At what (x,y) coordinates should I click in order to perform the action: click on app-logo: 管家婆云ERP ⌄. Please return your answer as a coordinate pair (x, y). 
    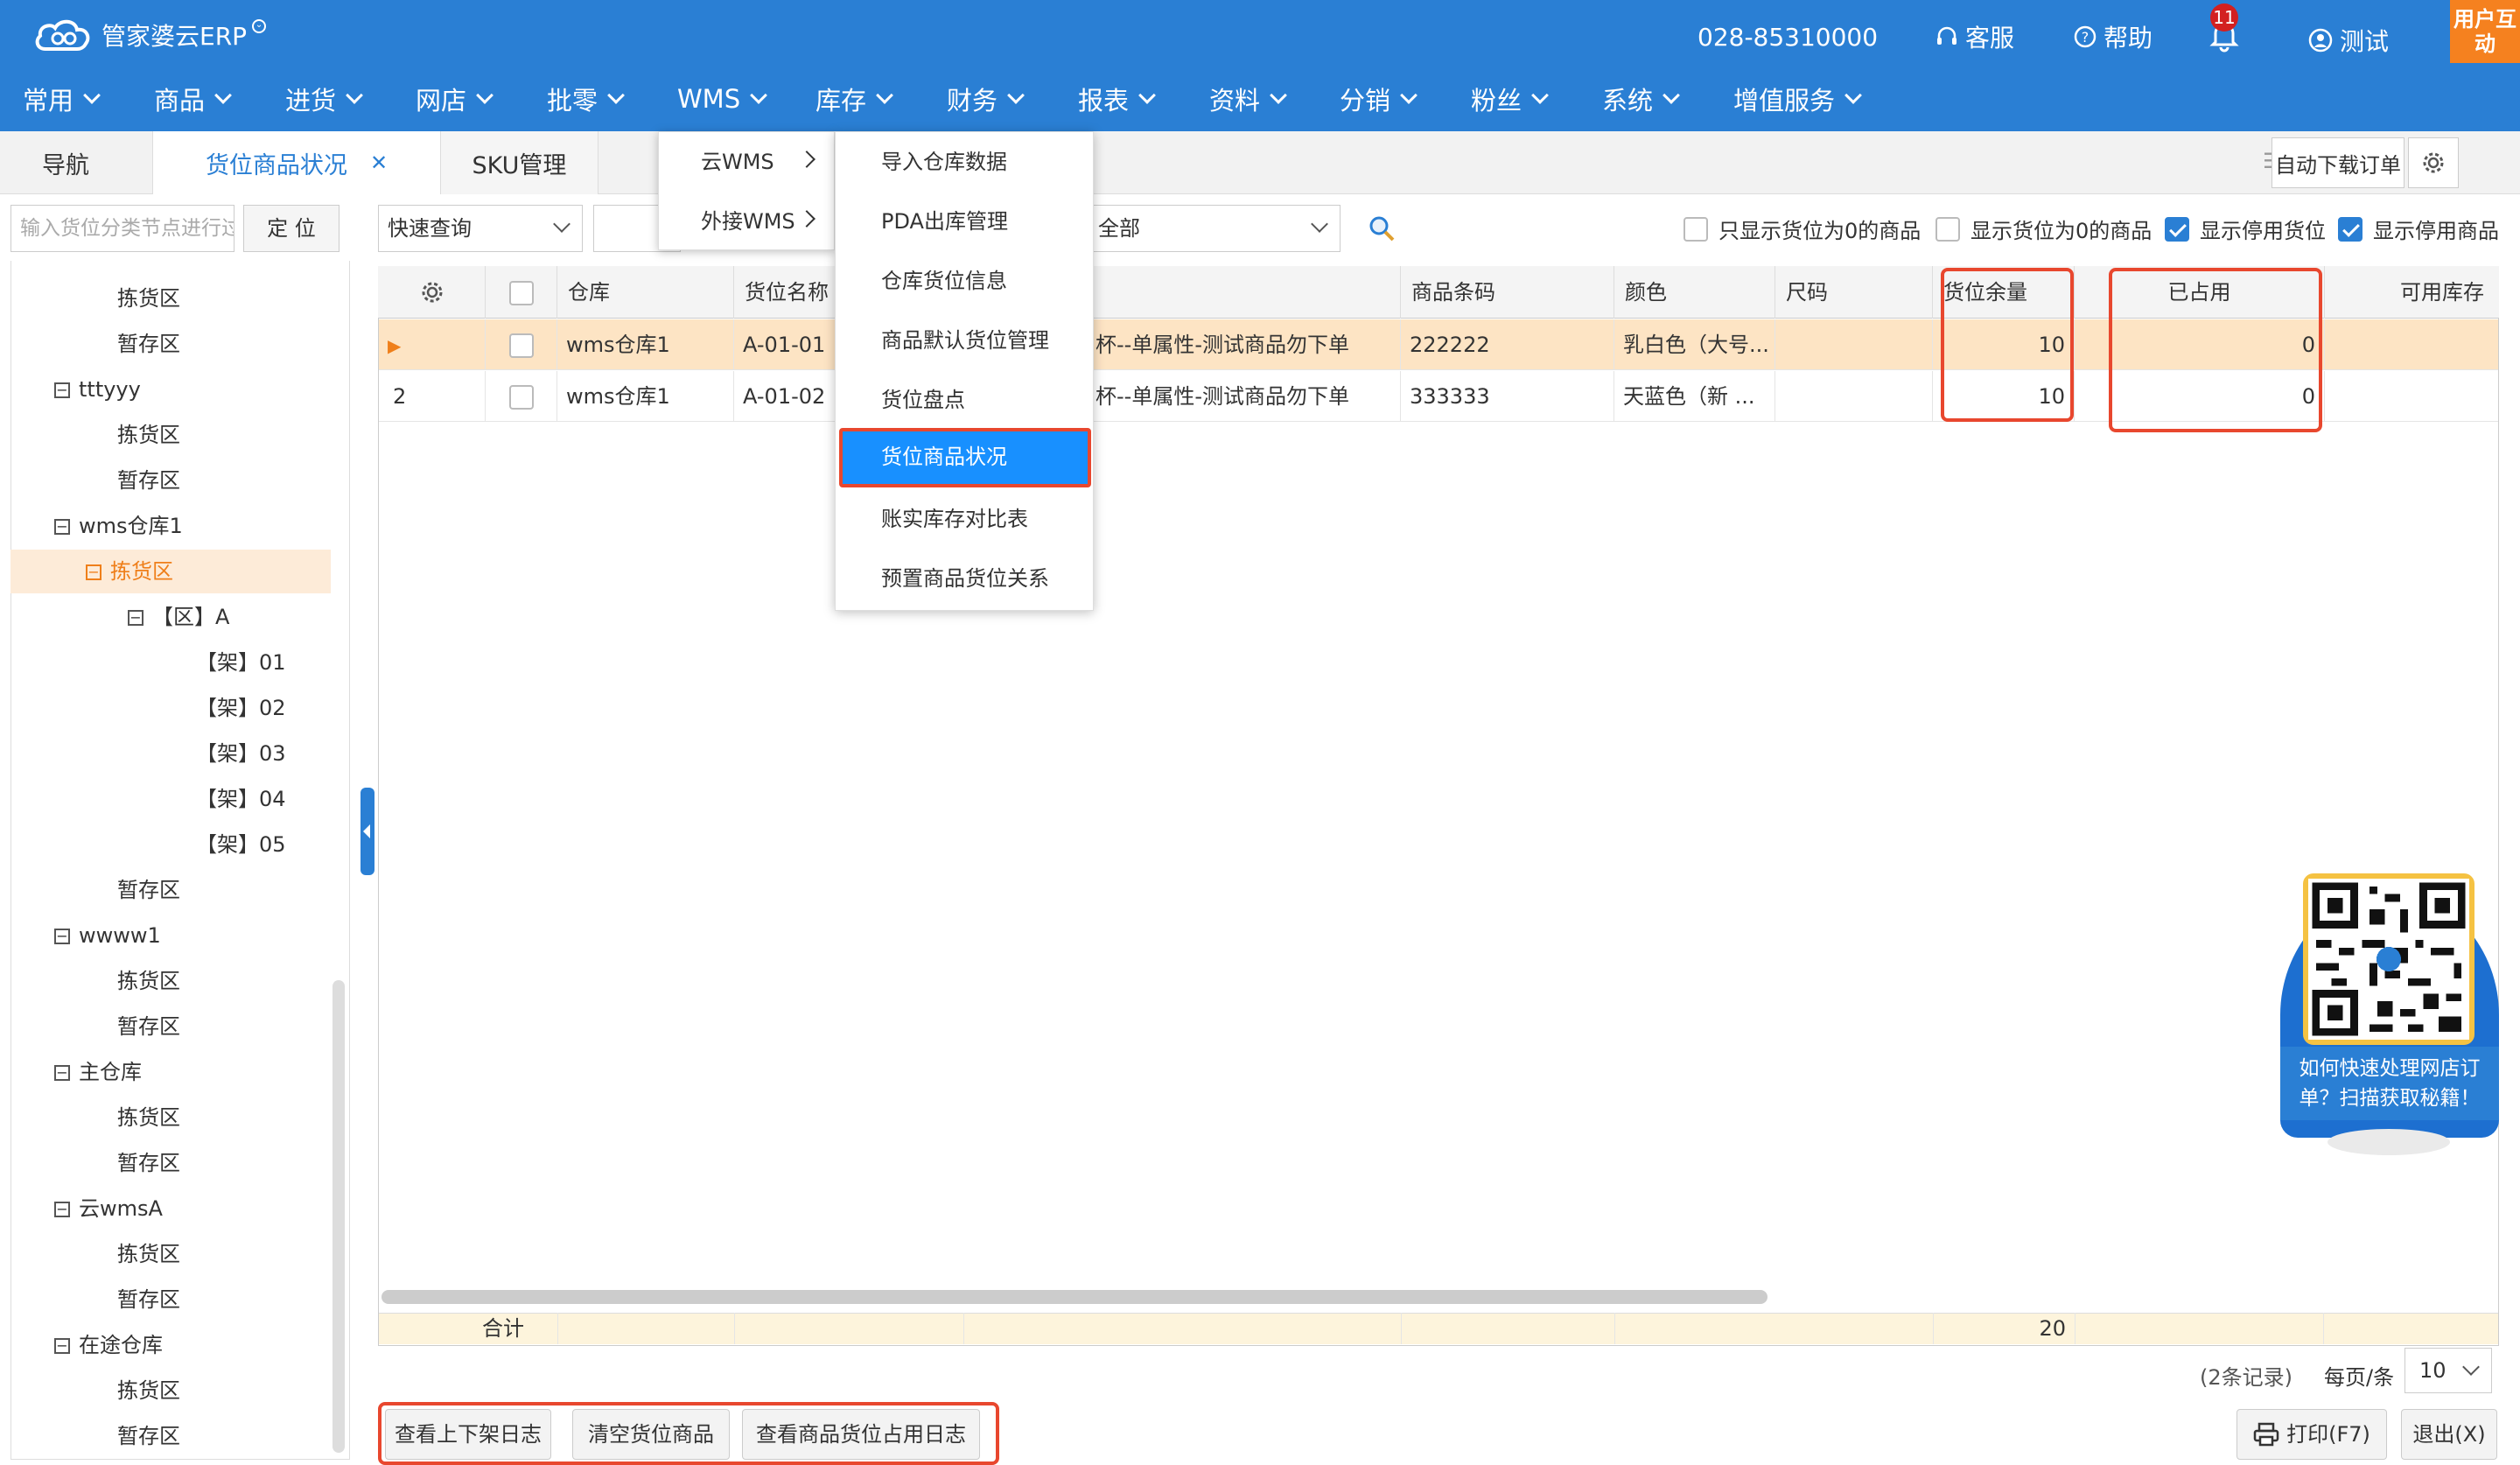
    Looking at the image, I should click on (150, 35).